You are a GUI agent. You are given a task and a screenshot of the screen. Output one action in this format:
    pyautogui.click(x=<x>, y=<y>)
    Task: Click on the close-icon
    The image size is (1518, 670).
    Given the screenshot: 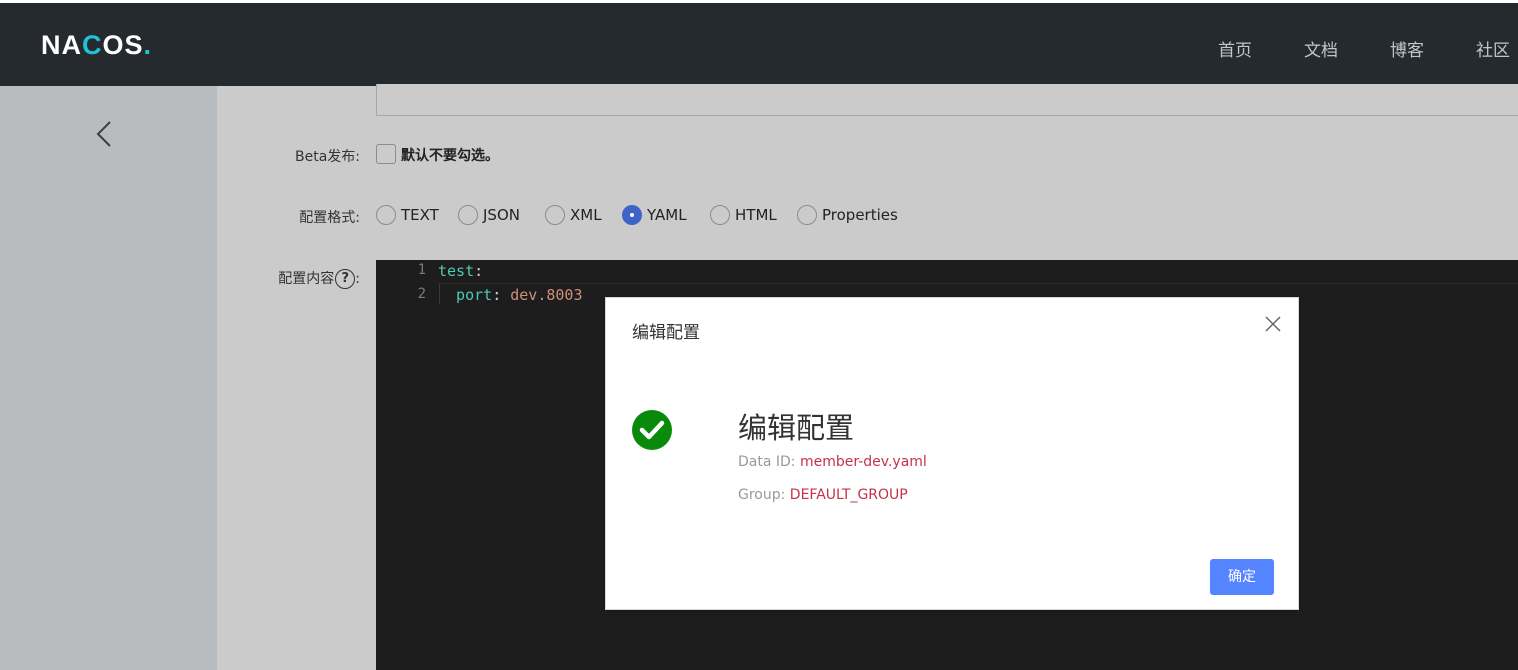 What is the action you would take?
    pyautogui.click(x=1273, y=324)
    